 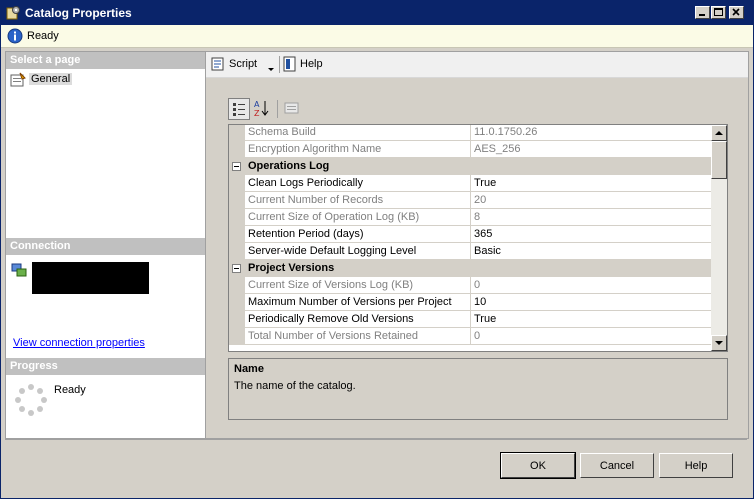 What do you see at coordinates (377, 13) in the screenshot?
I see `title-bar: Catalog Properties` at bounding box center [377, 13].